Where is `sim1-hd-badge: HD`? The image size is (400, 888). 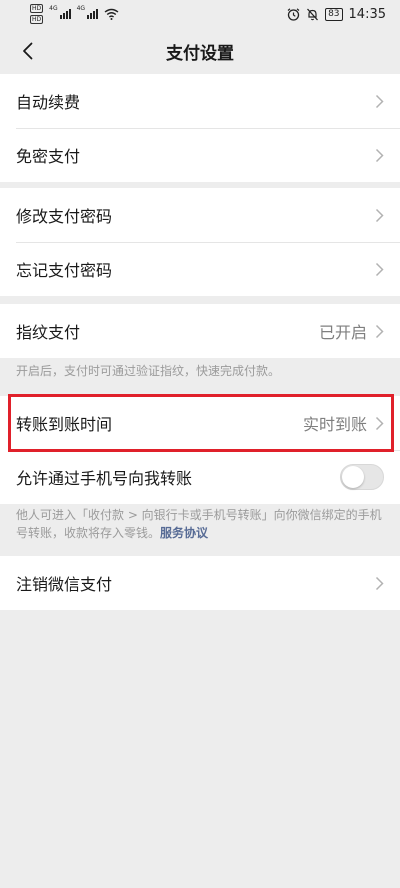 sim1-hd-badge: HD is located at coordinates (37, 8).